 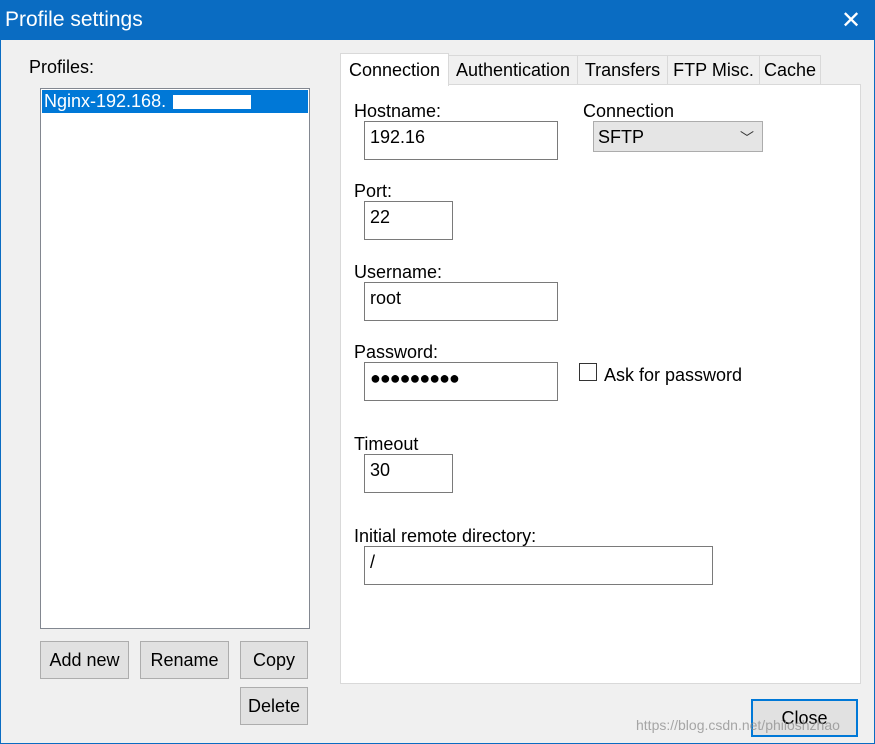 I want to click on username-field: root, so click(x=461, y=301).